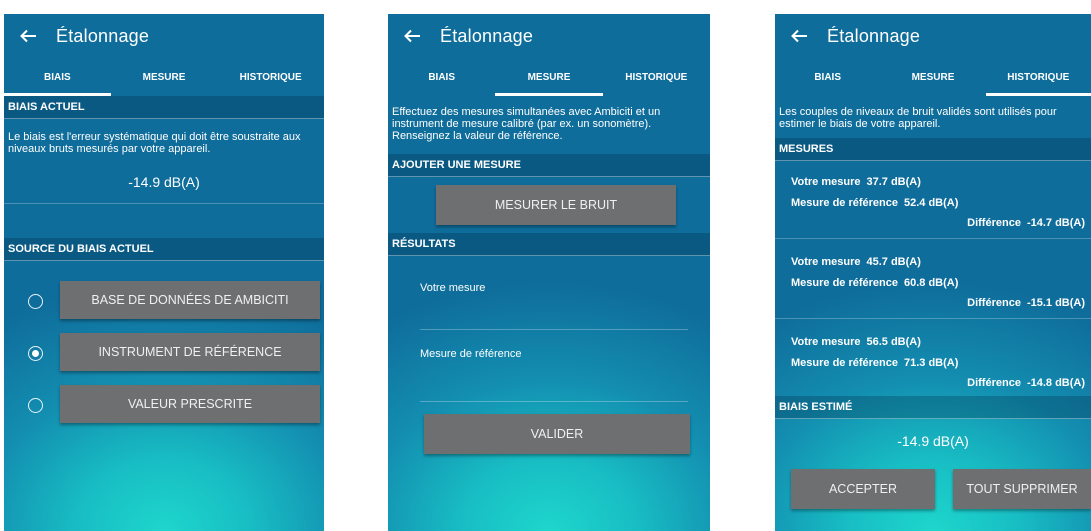 The width and height of the screenshot is (1091, 531). I want to click on radio-database, so click(35, 301).